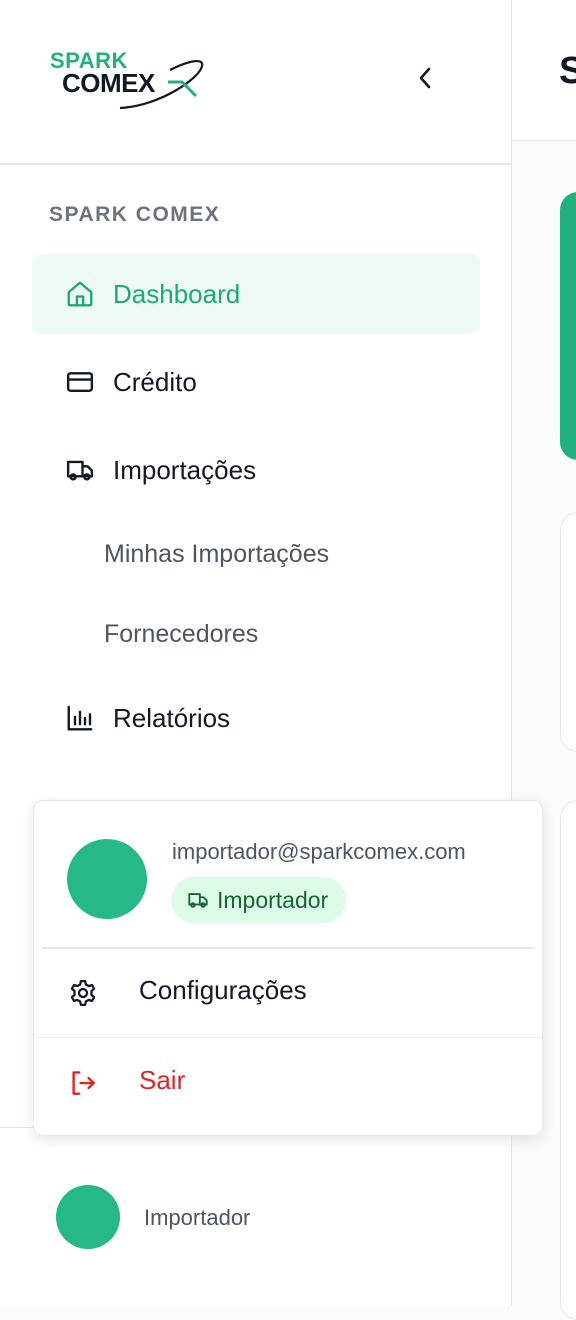 This screenshot has height=1320, width=576. Describe the element at coordinates (177, 293) in the screenshot. I see `sidebar-item-label: Dashboard` at that location.